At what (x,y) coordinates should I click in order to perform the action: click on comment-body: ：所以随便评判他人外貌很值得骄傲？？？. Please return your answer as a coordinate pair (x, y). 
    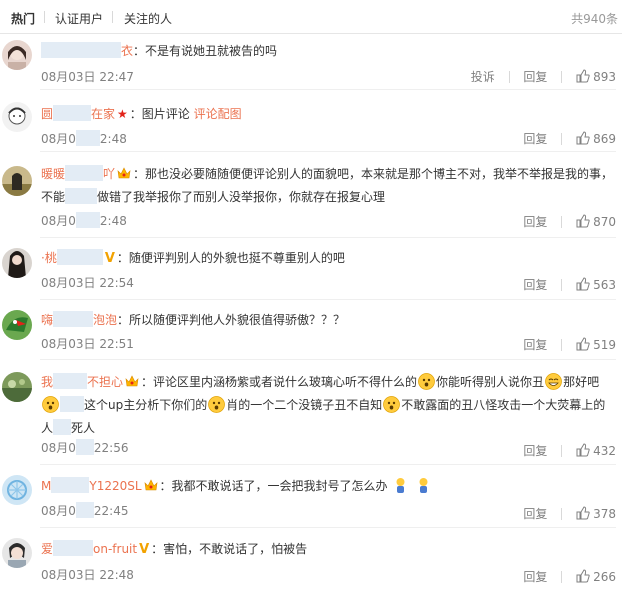
    Looking at the image, I should click on (231, 320).